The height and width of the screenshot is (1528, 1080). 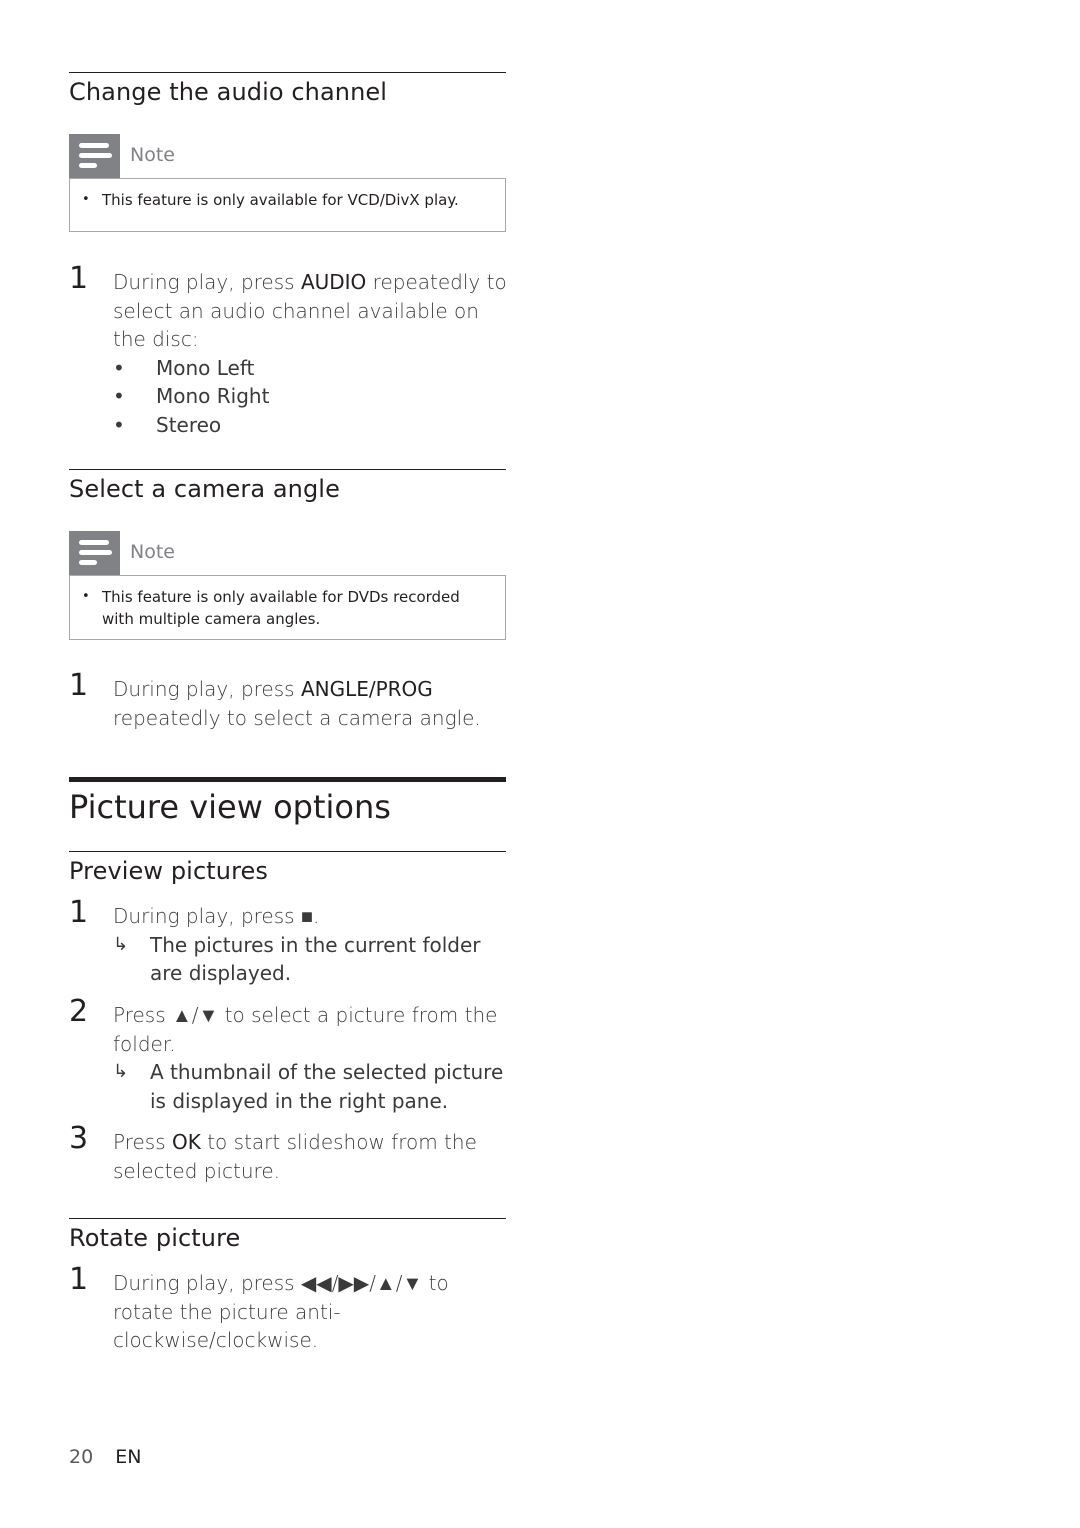 I want to click on section-title-rotate: Rotate picture, so click(x=155, y=1238).